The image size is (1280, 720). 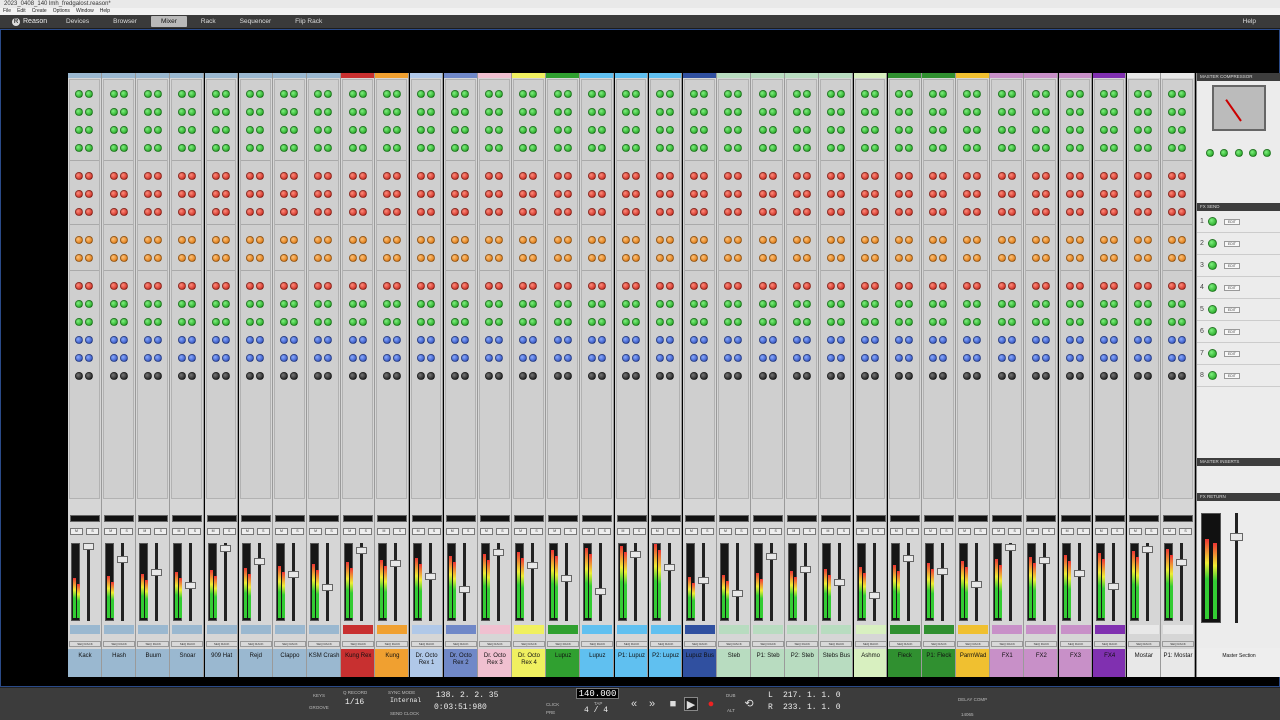 I want to click on channel-name: FX4, so click(x=1109, y=663).